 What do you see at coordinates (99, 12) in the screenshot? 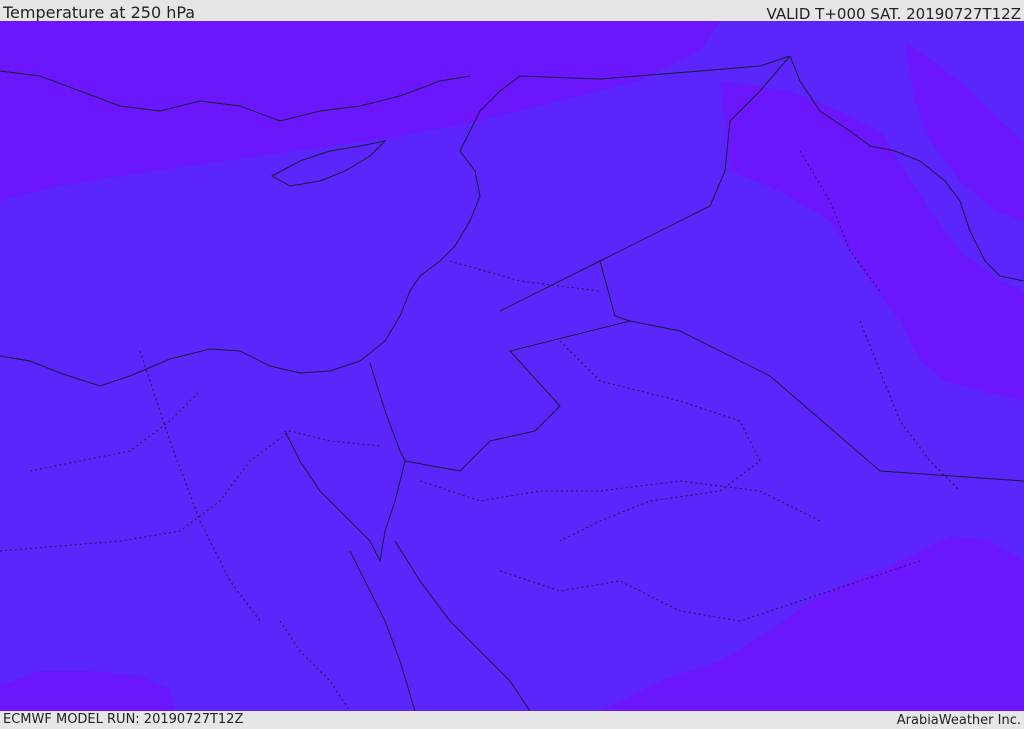
I see `map-title: Temperature at 250 hPa` at bounding box center [99, 12].